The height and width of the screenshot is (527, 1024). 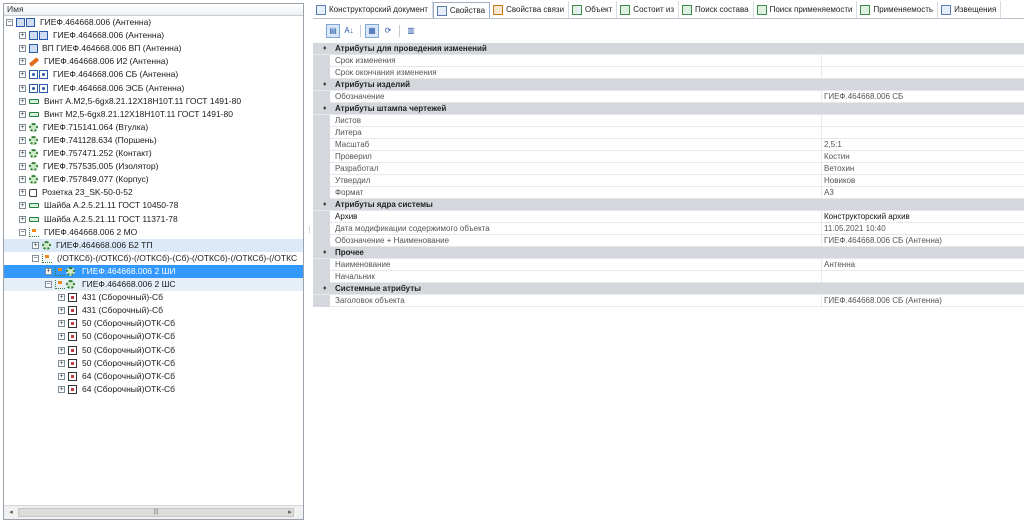 What do you see at coordinates (922, 157) in the screenshot?
I see `property-value: Костин` at bounding box center [922, 157].